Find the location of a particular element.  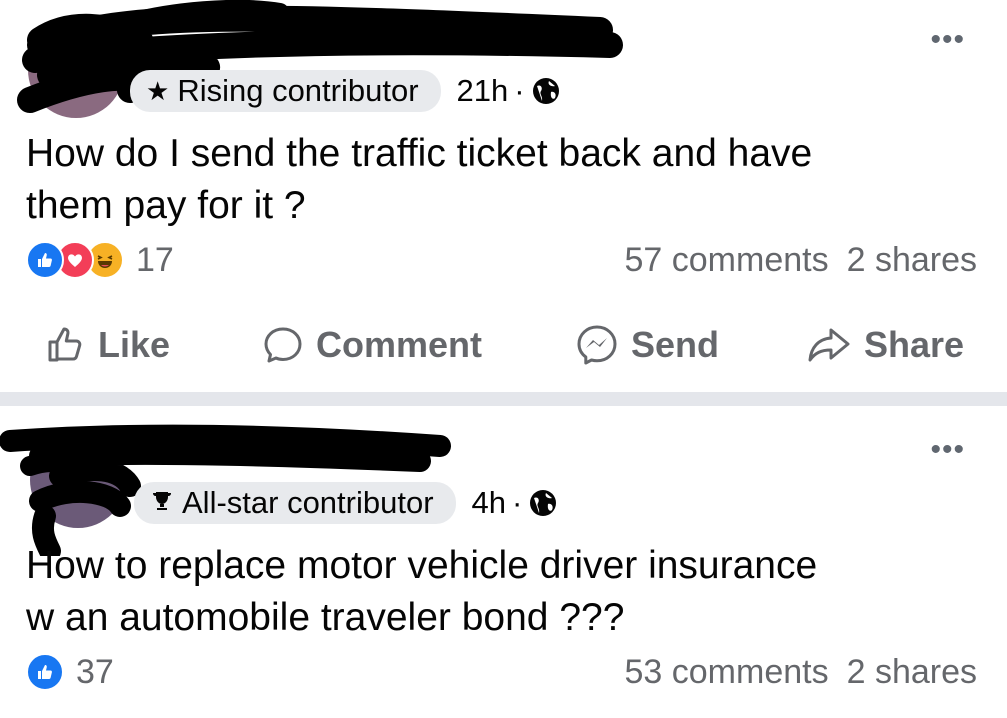

post-stats: 37 53 comments 2 shares is located at coordinates (501, 672).